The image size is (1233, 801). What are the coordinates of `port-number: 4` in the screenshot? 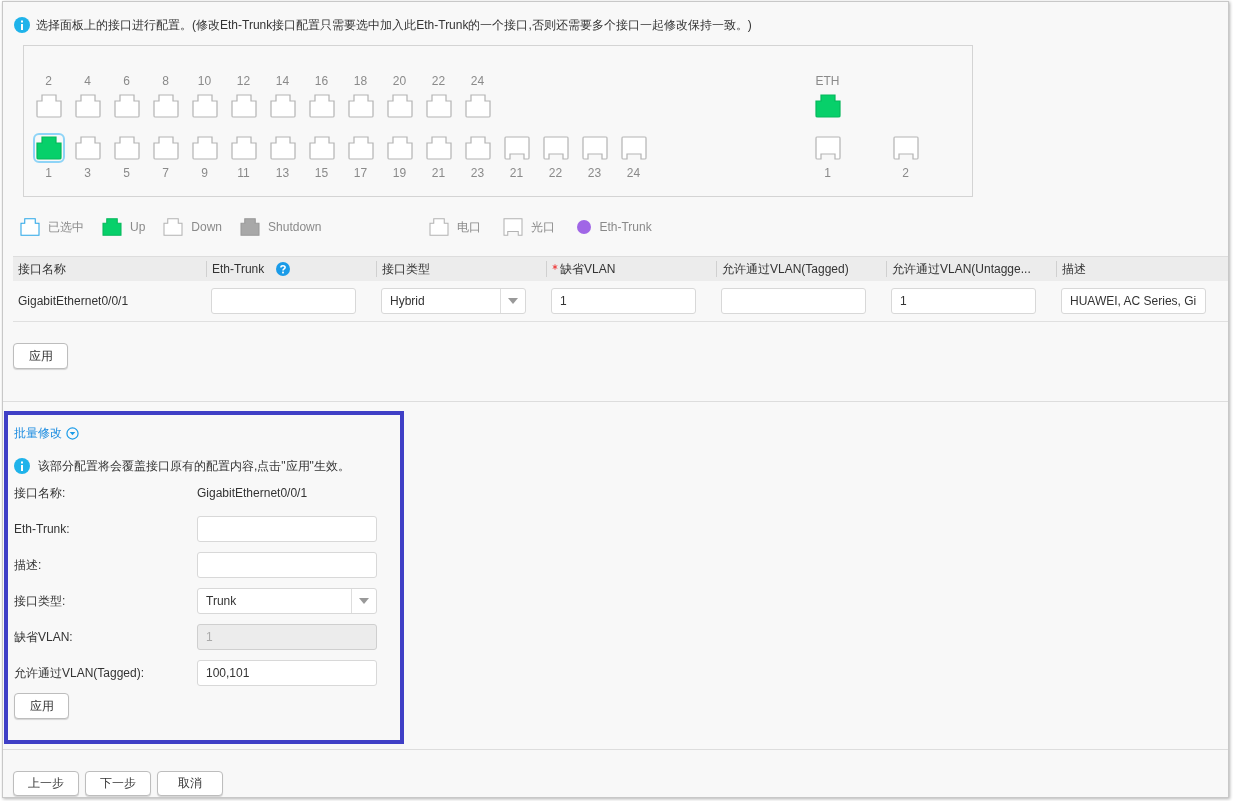 It's located at (87, 81).